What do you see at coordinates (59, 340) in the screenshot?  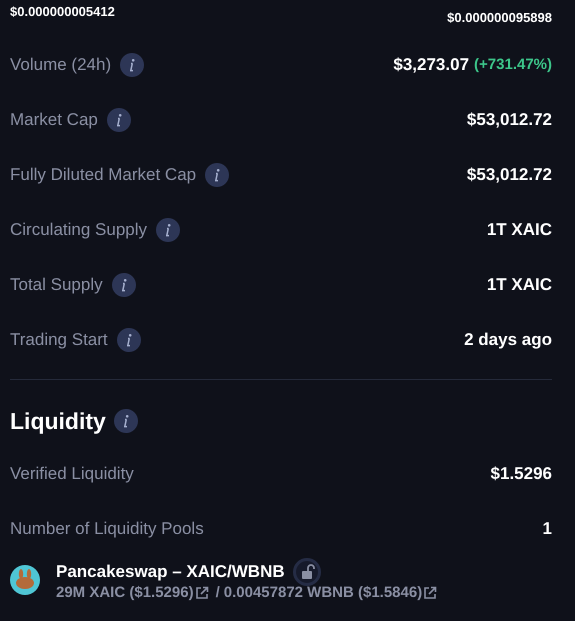 I see `stat-label: Trading Start` at bounding box center [59, 340].